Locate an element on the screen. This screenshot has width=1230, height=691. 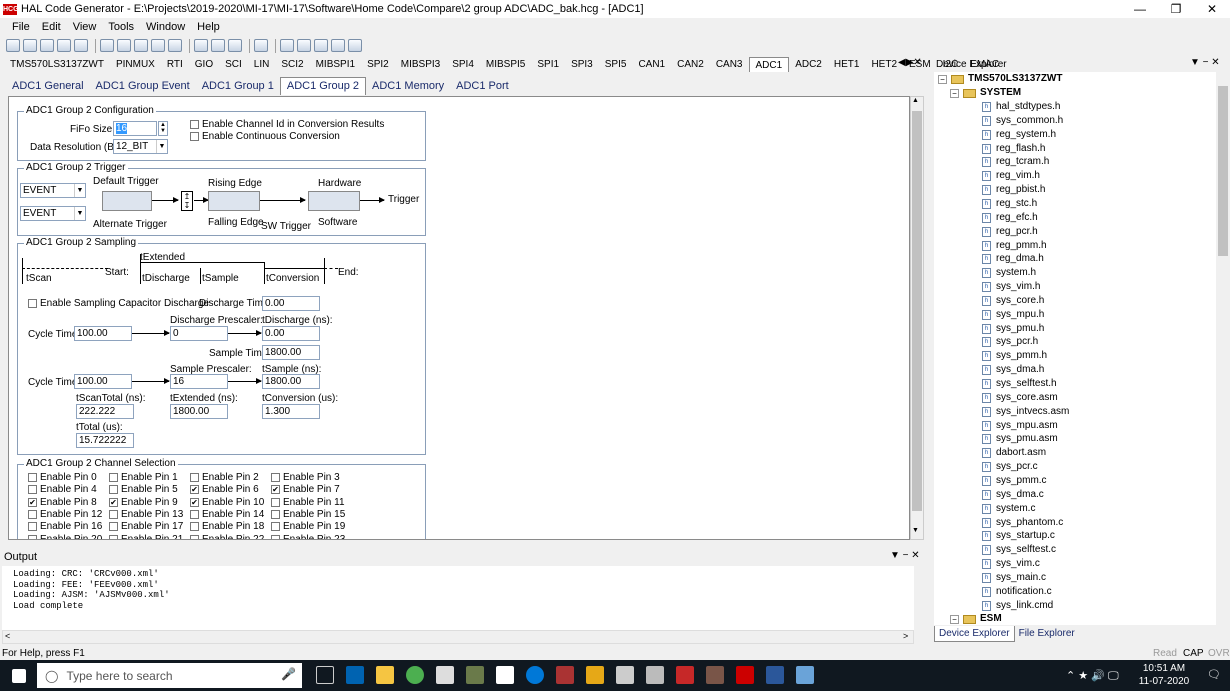
chrome-icon is located at coordinates (415, 675).